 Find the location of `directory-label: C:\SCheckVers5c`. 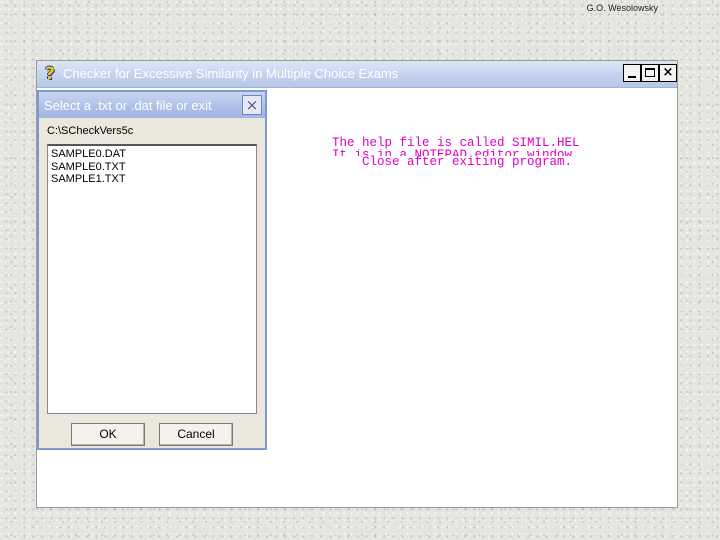

directory-label: C:\SCheckVers5c is located at coordinates (90, 131).